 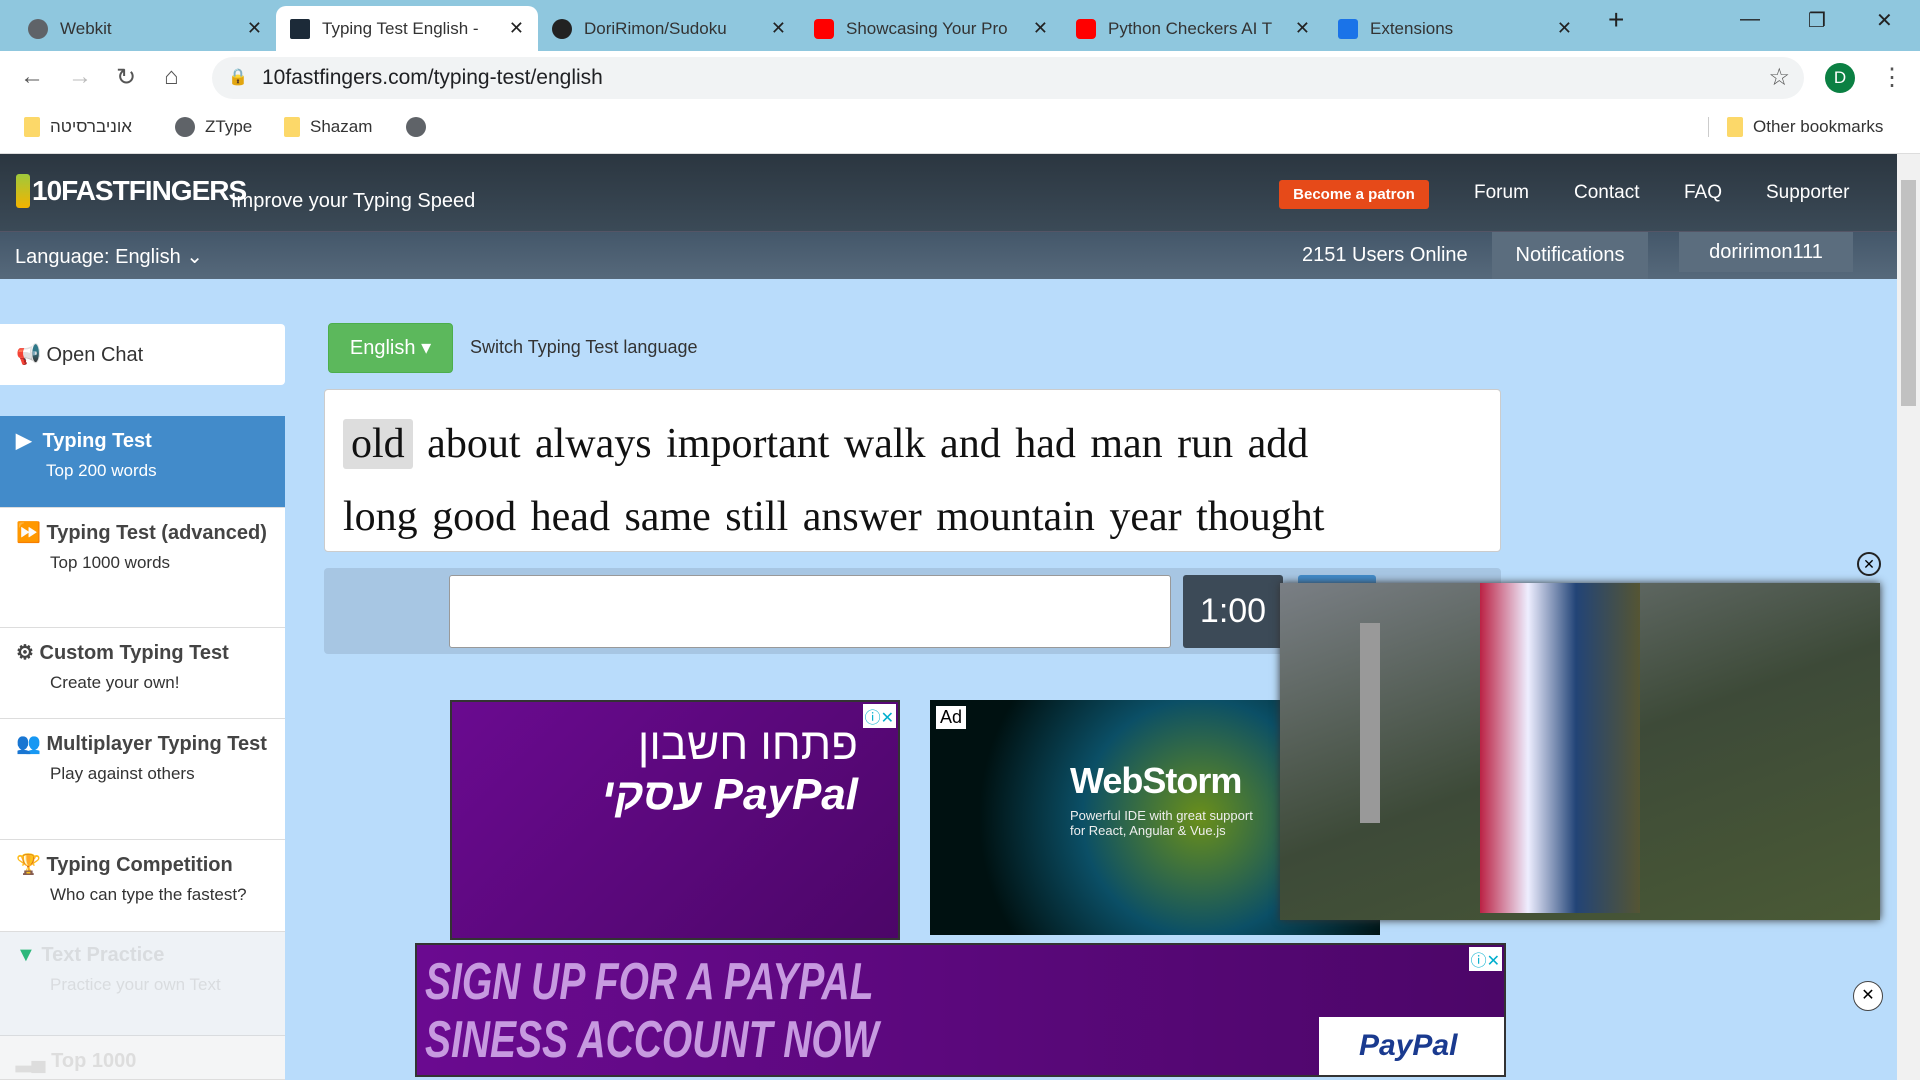 What do you see at coordinates (142, 462) in the screenshot?
I see `sidebar-item-typing-test: ▶ Typing Test Top 200 words` at bounding box center [142, 462].